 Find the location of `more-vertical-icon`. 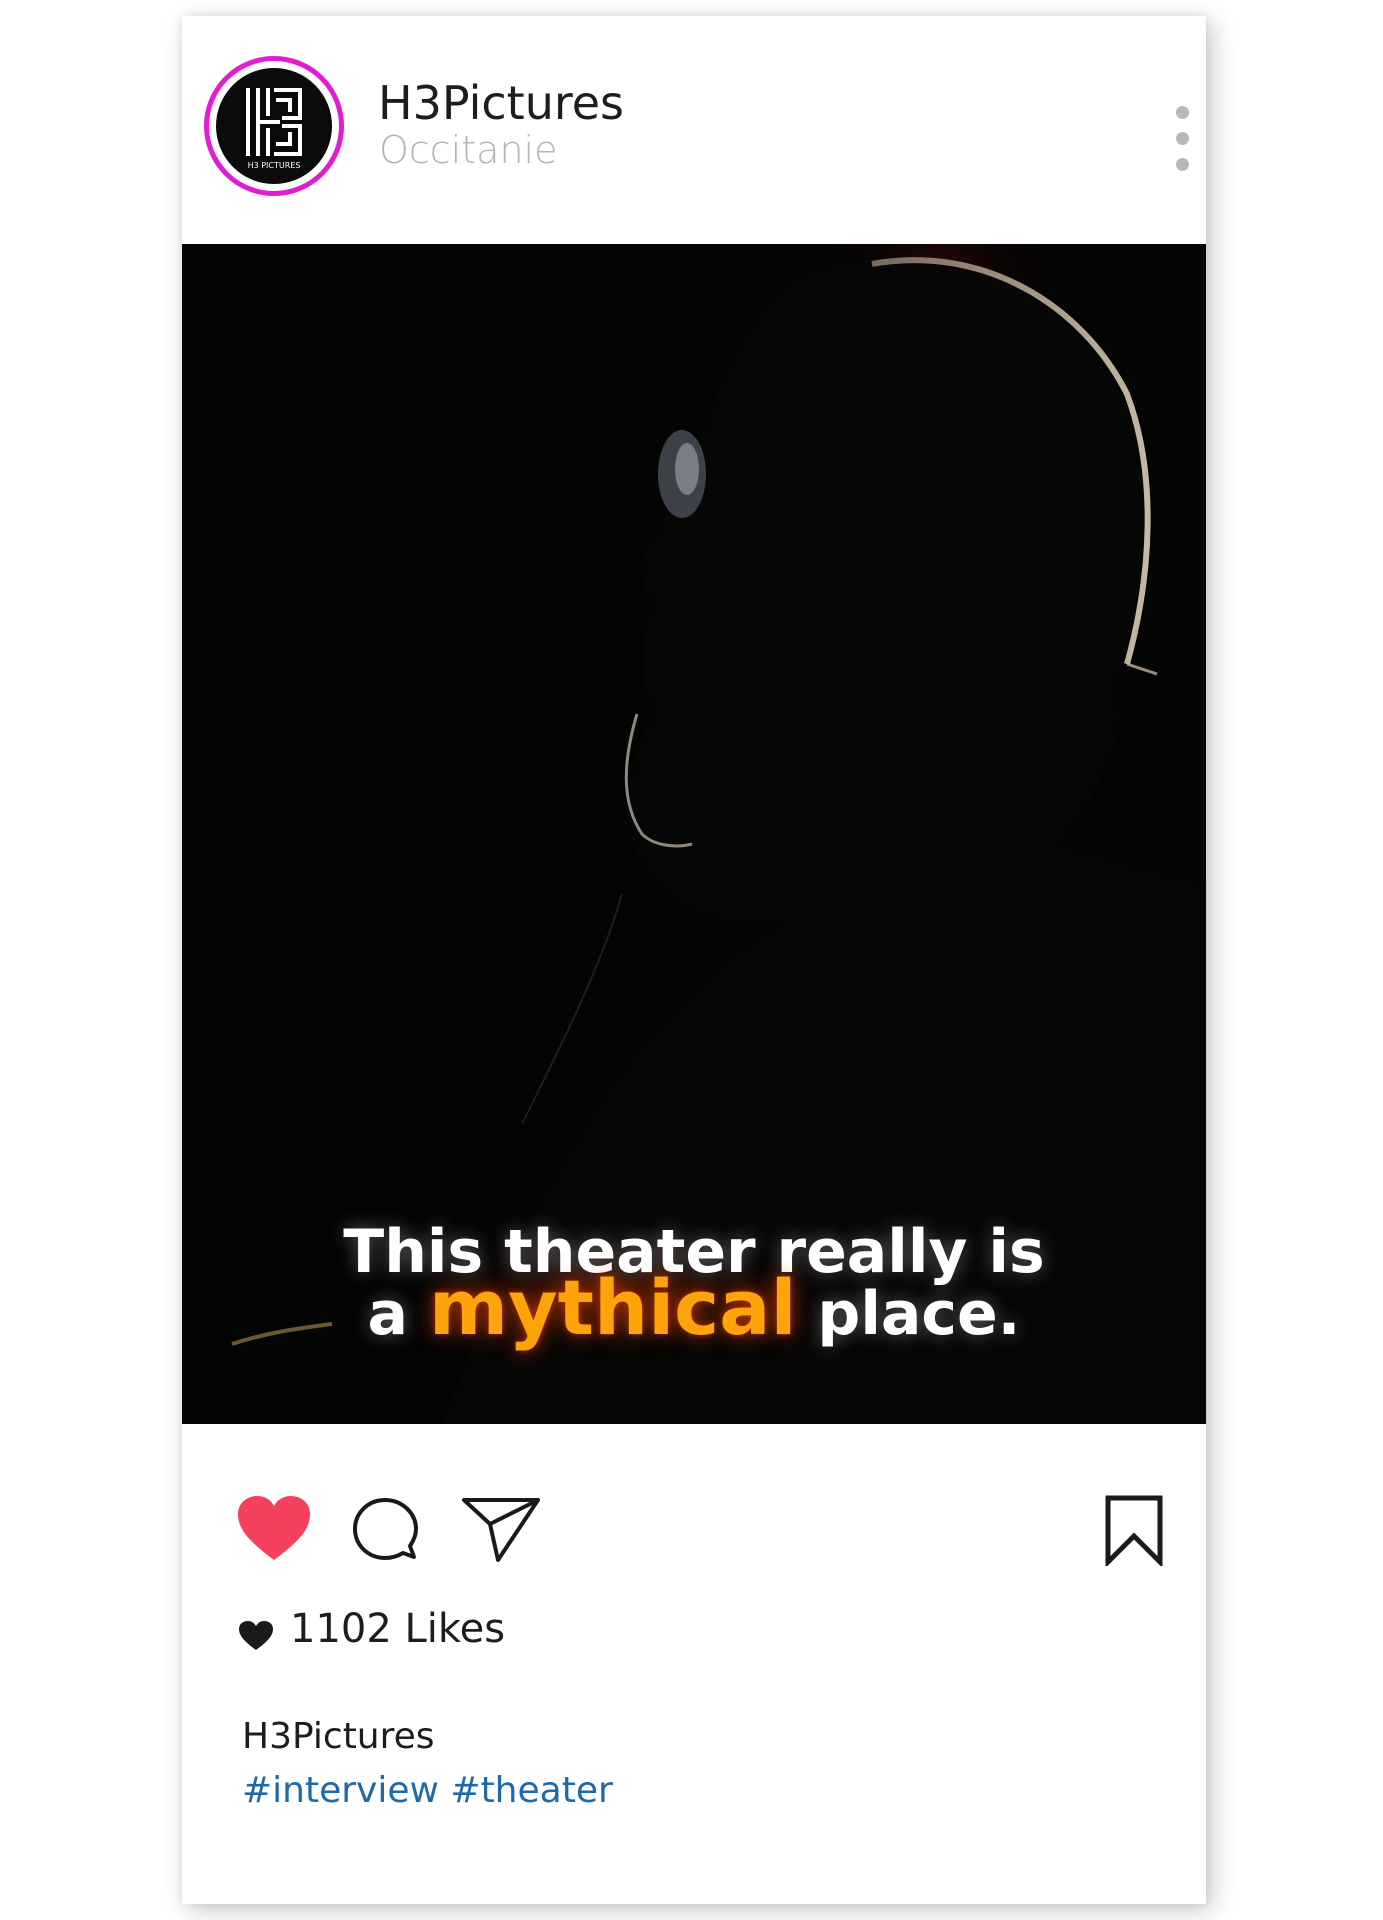

more-vertical-icon is located at coordinates (1182, 112).